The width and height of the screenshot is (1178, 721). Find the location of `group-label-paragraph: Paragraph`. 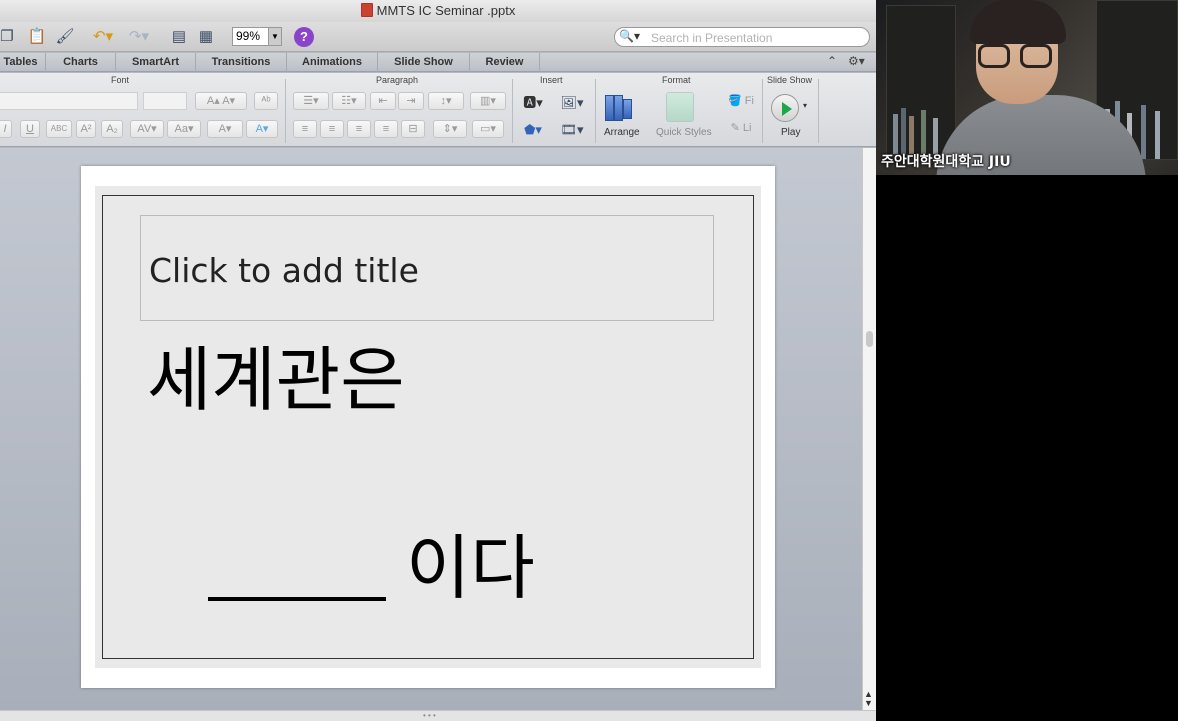

group-label-paragraph: Paragraph is located at coordinates (397, 80).